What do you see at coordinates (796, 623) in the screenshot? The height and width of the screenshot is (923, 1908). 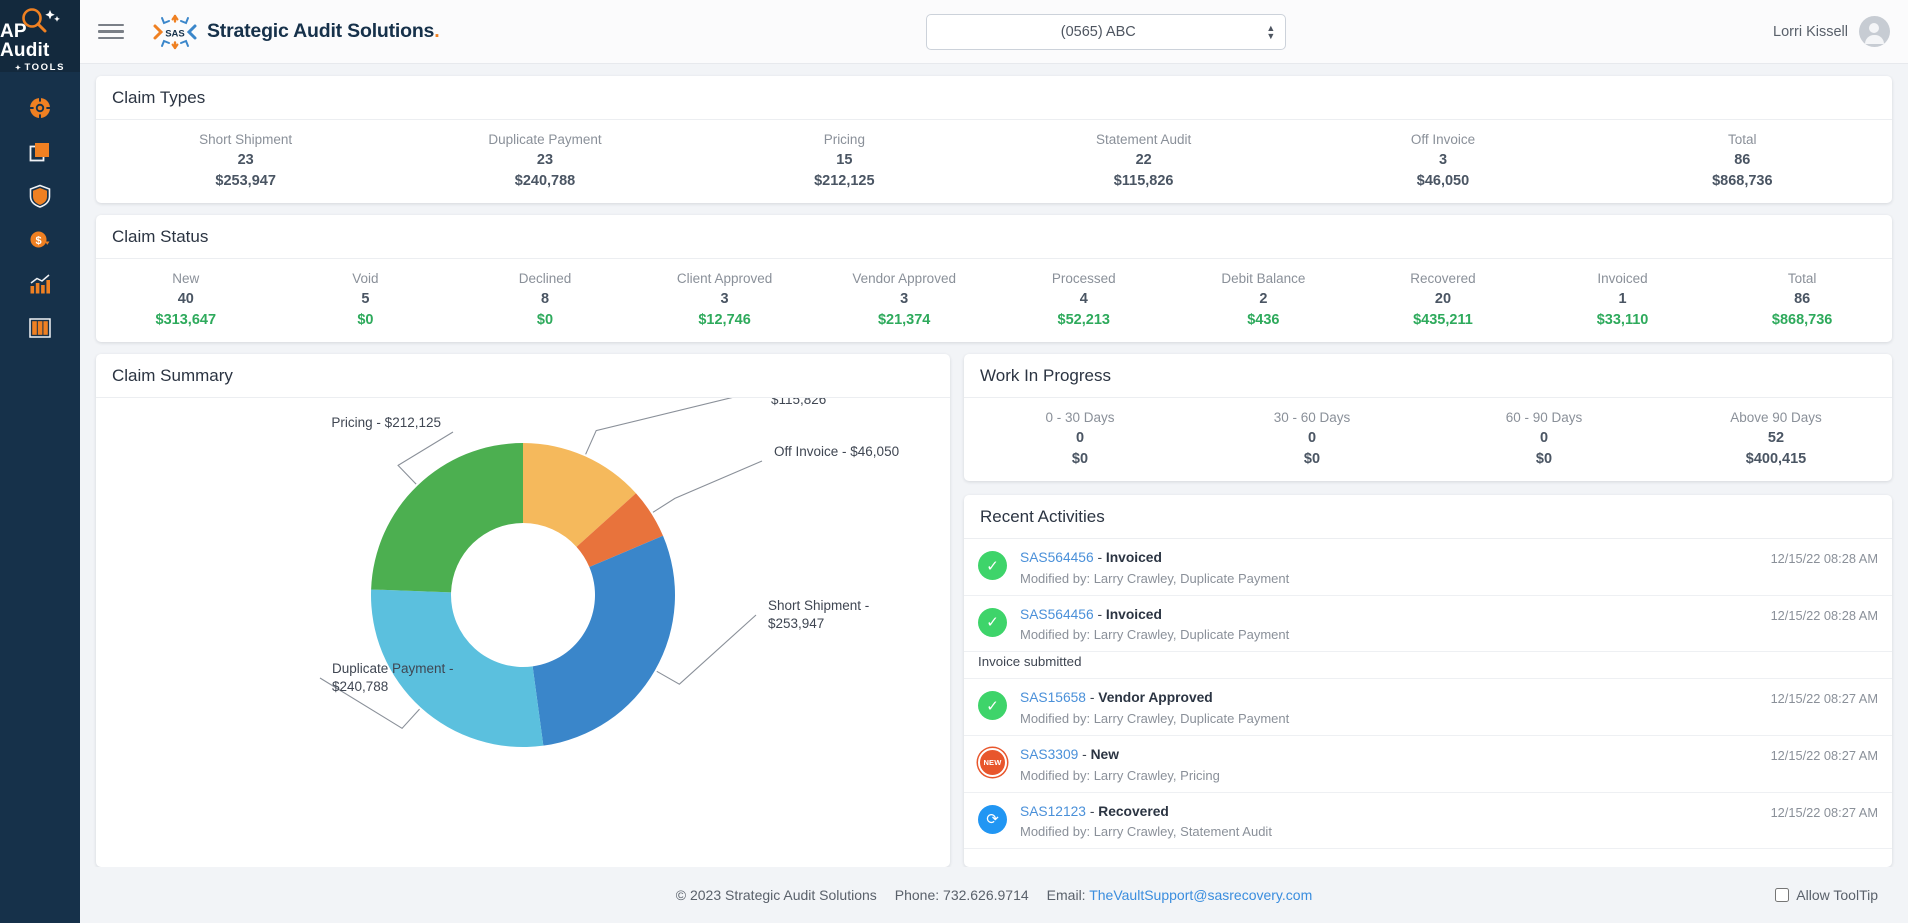 I see `donut-slice-label: $253,947` at bounding box center [796, 623].